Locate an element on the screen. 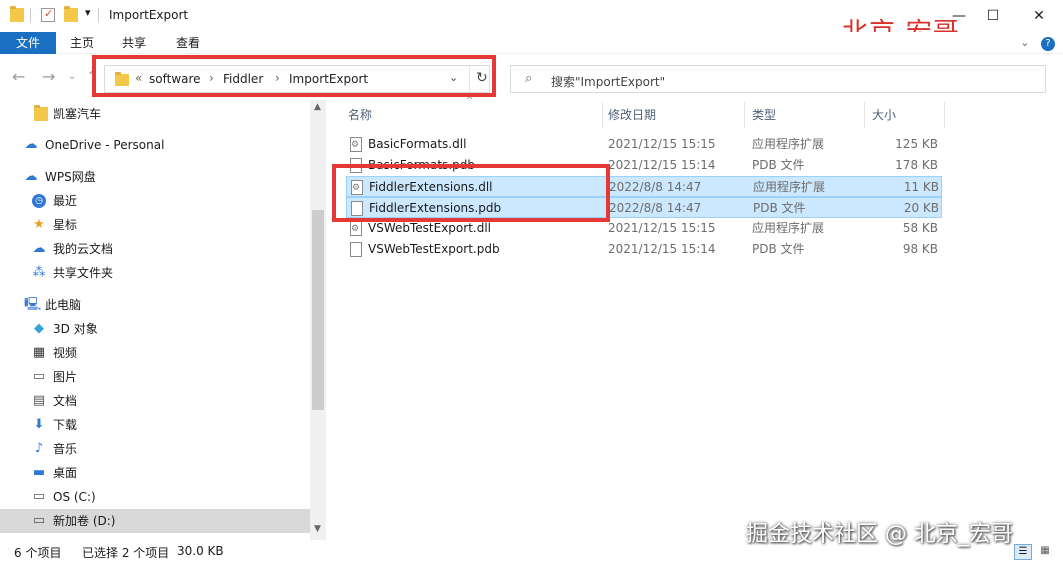 This screenshot has height=562, width=1063. ribbon-tabs: 文件 主页 共享 查看 ⌄ ? is located at coordinates (531, 43).